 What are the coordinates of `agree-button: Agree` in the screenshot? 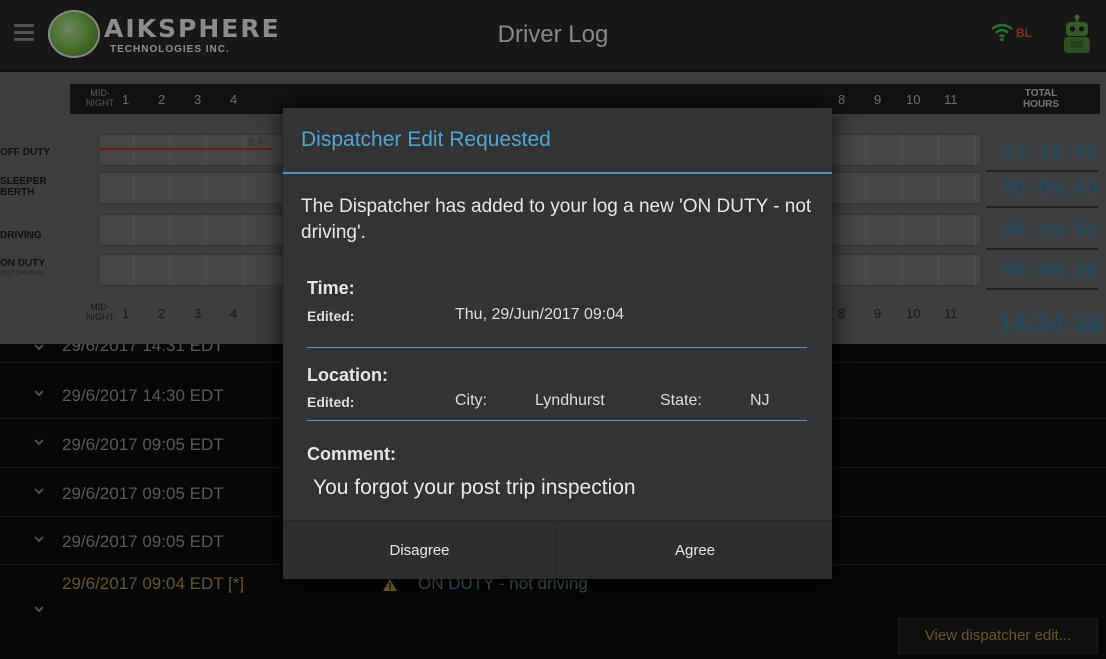 It's located at (695, 550).